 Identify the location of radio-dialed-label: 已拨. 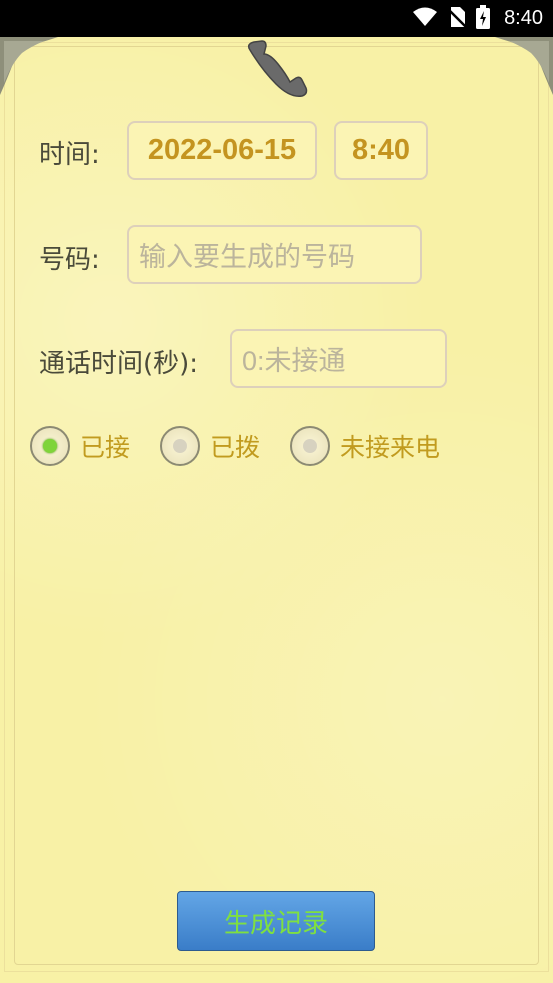
(235, 447).